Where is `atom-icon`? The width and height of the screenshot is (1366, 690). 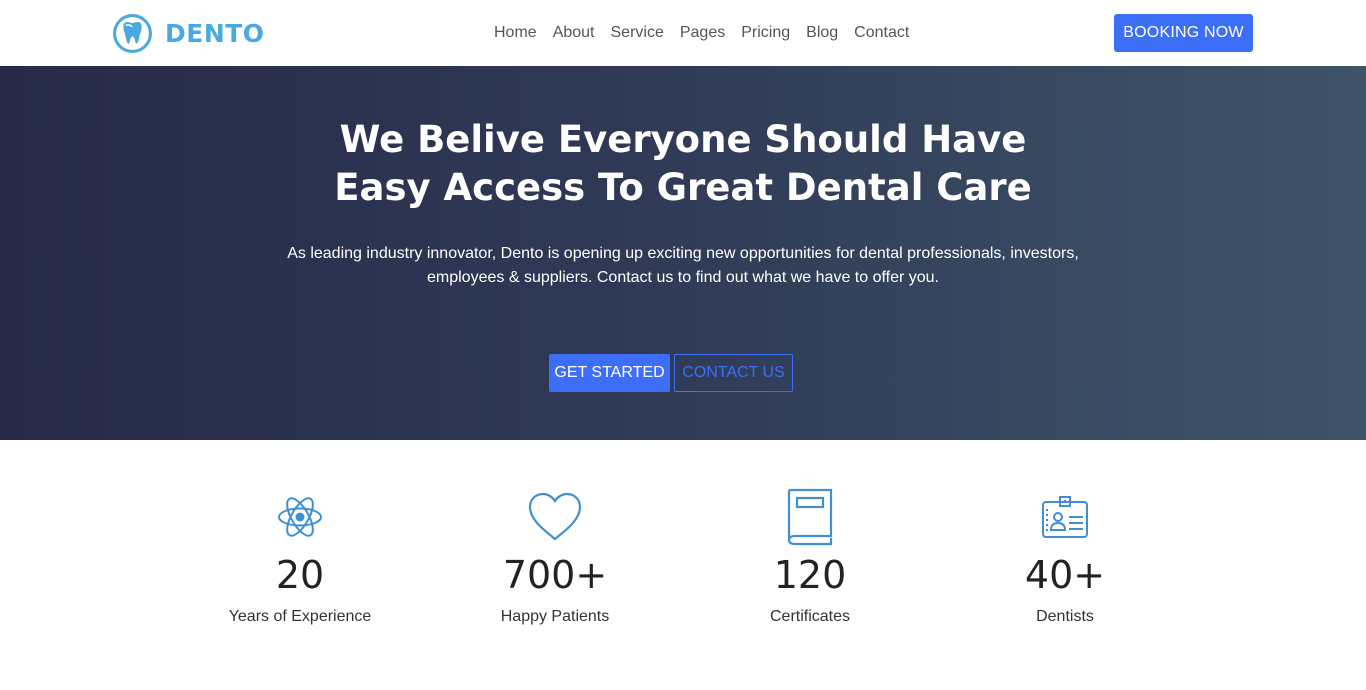 atom-icon is located at coordinates (300, 517).